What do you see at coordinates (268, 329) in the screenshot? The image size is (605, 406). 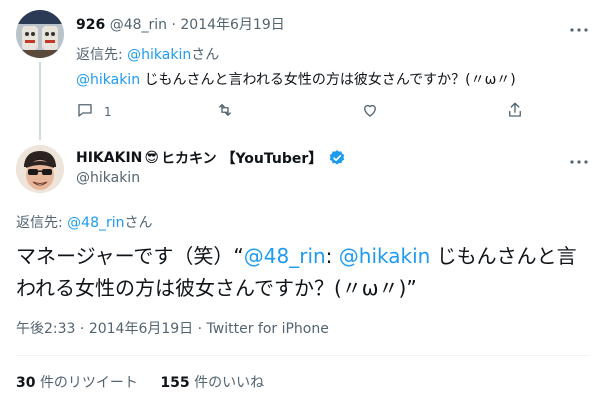 I see `tweet-source: Twitter for iPhone` at bounding box center [268, 329].